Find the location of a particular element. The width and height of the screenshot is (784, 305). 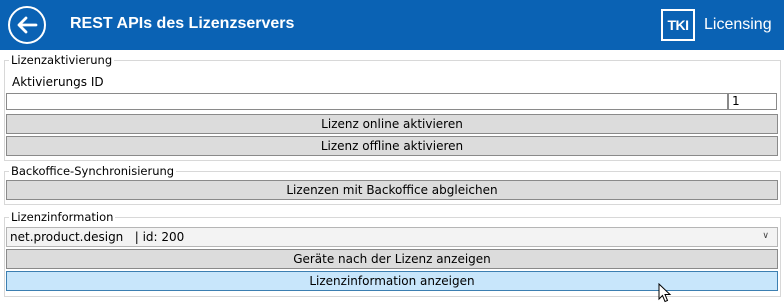

license-select: net.product.design | id: 200 ∨ is located at coordinates (392, 237).